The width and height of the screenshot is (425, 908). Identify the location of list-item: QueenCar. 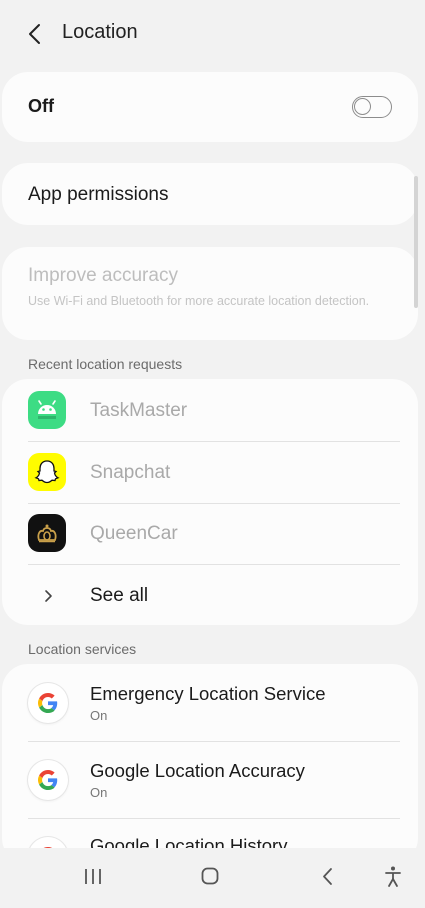
(210, 533).